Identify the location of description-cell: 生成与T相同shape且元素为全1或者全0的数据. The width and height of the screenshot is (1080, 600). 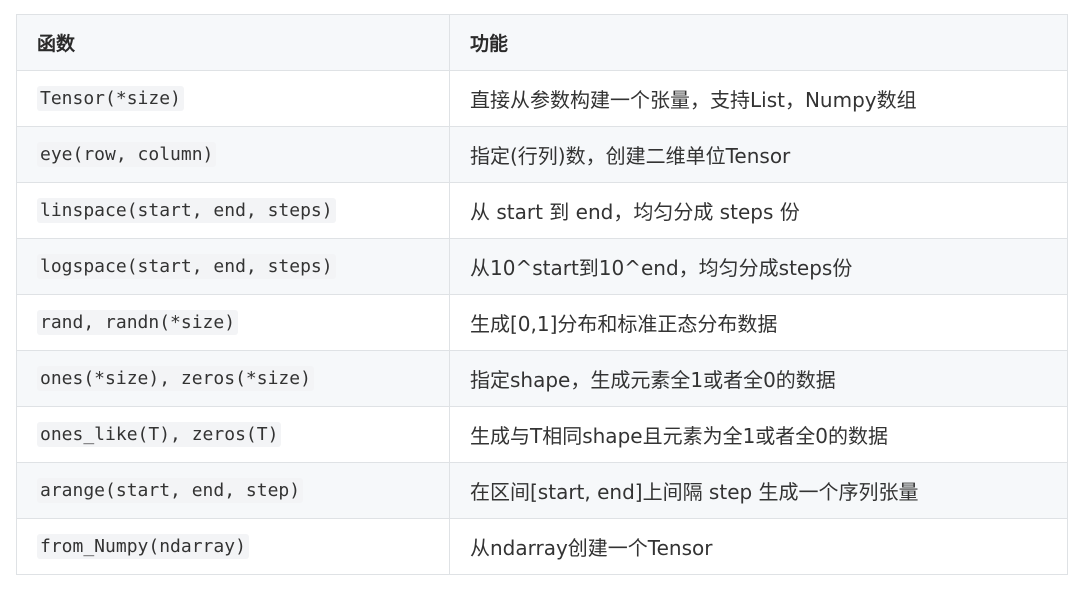
(758, 434).